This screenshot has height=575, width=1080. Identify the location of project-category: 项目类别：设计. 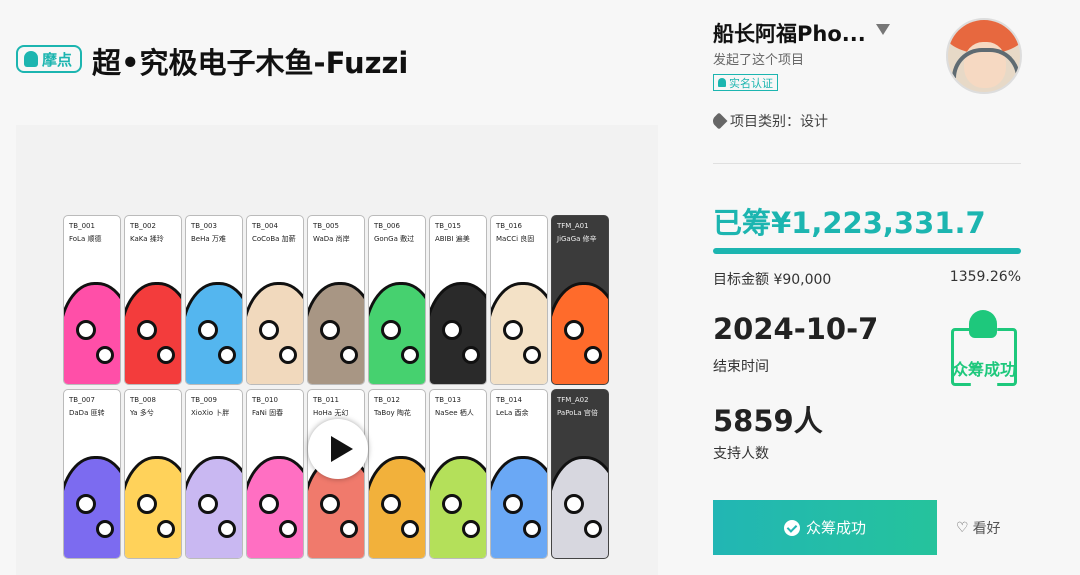
(769, 121).